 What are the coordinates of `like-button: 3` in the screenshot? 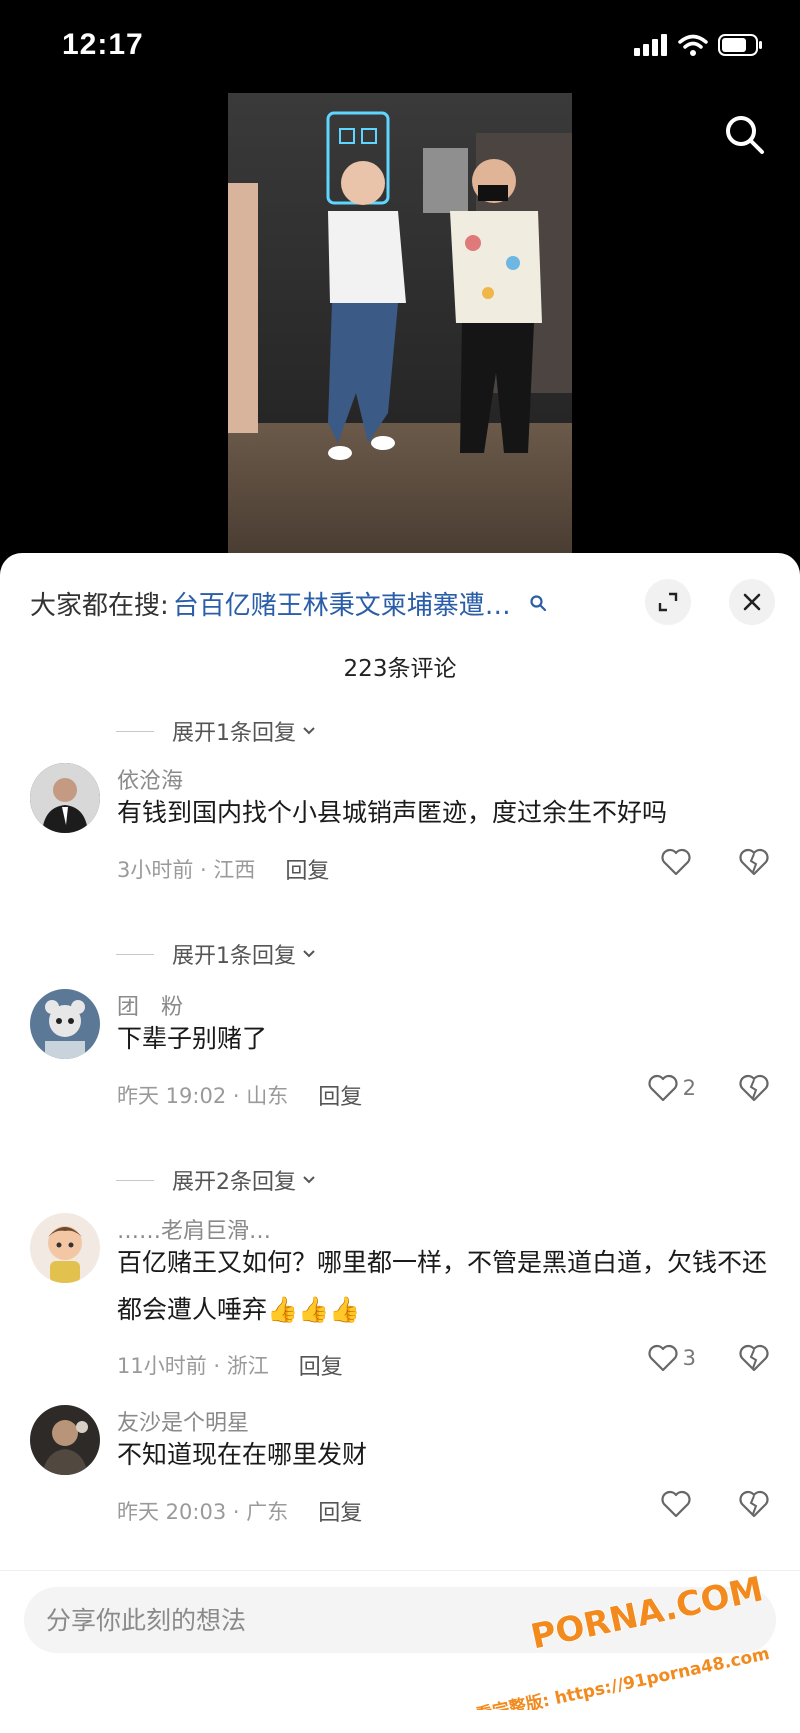 It's located at (671, 1358).